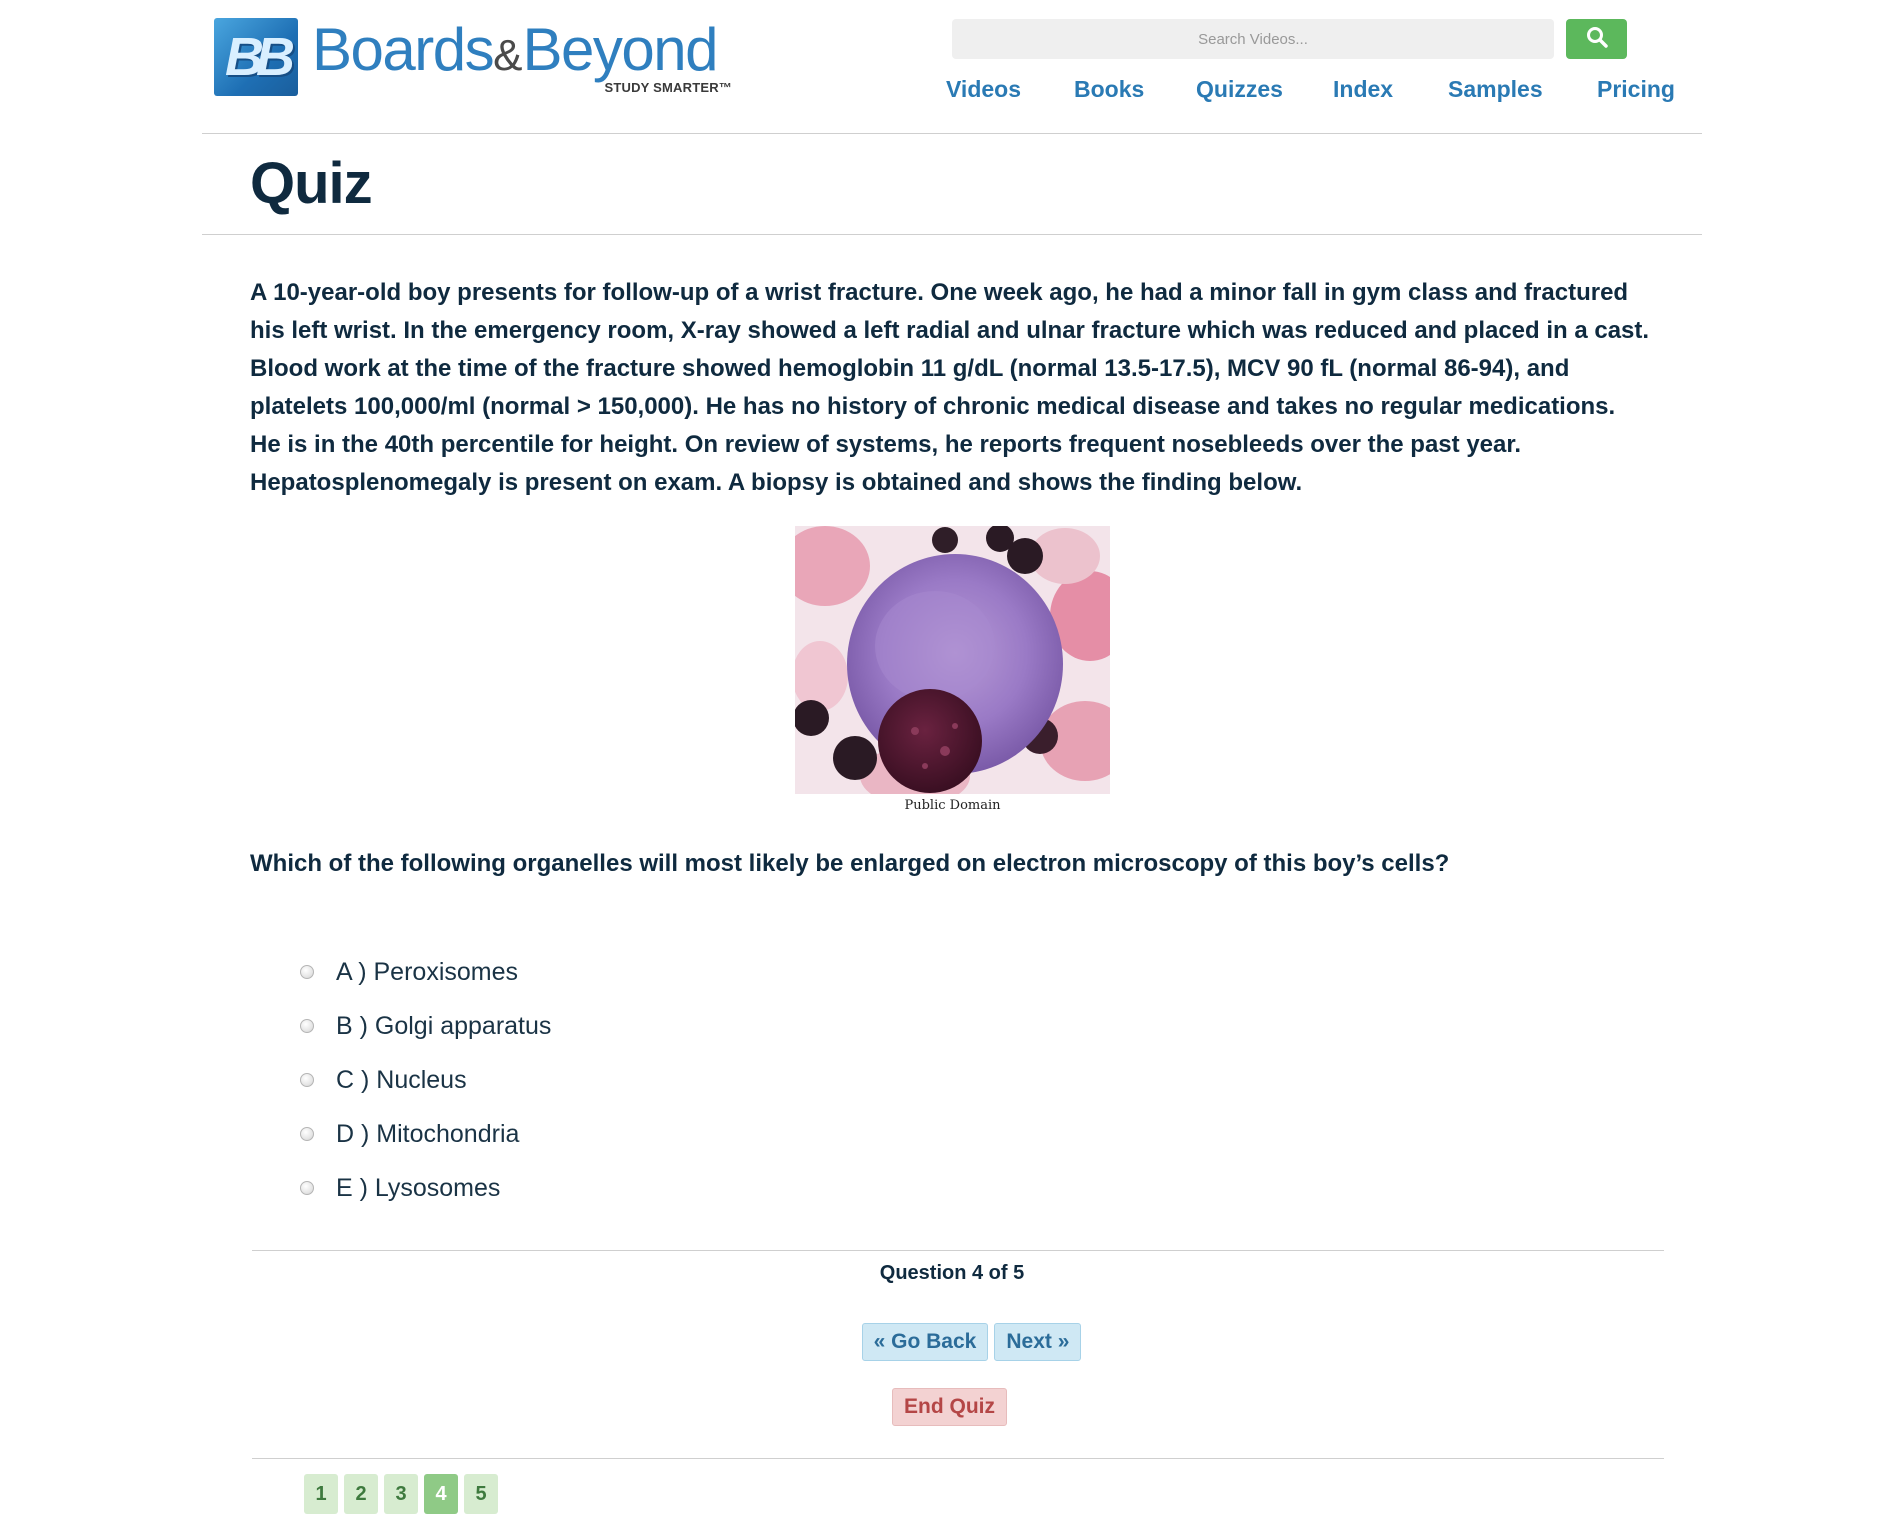  I want to click on page-1-button: 1, so click(321, 1494).